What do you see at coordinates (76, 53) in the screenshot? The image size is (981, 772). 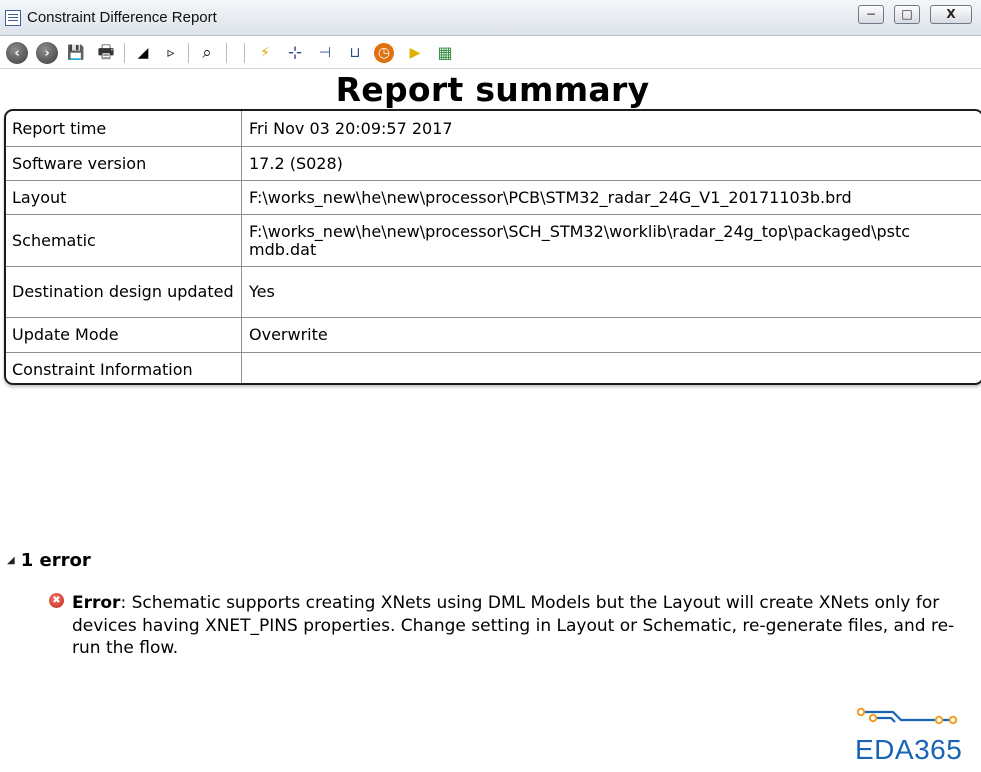 I see `save-icon: 💾` at bounding box center [76, 53].